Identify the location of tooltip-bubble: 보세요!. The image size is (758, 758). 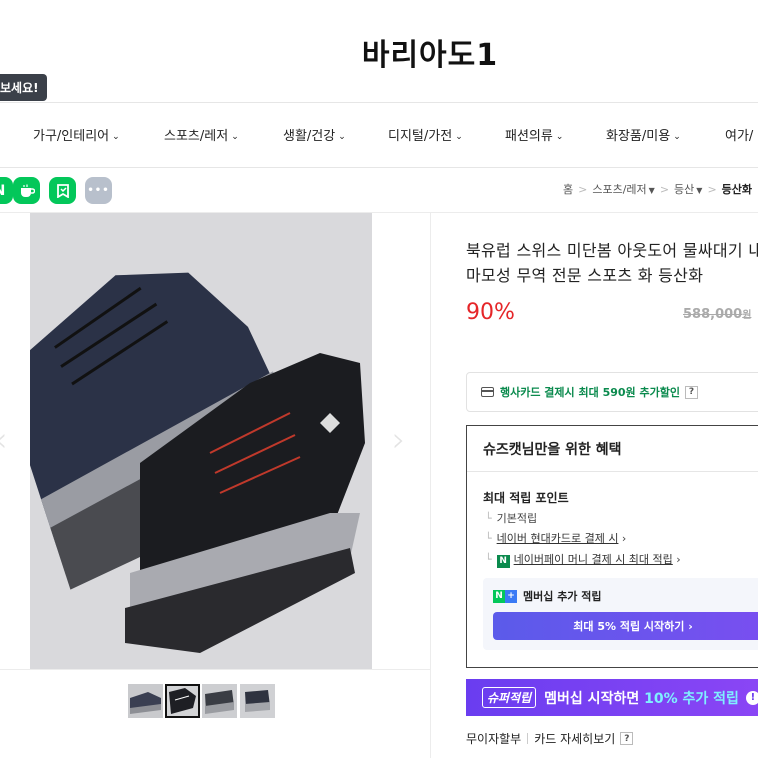
(23, 87).